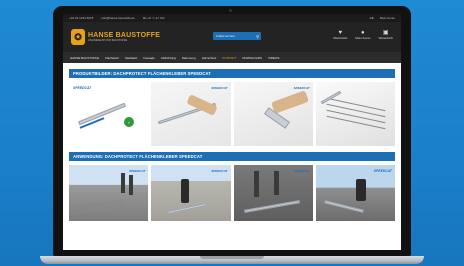 The image size is (464, 266). What do you see at coordinates (153, 18) in the screenshot?
I see `hours-text: Mo–Fr 7–17 Uhr` at bounding box center [153, 18].